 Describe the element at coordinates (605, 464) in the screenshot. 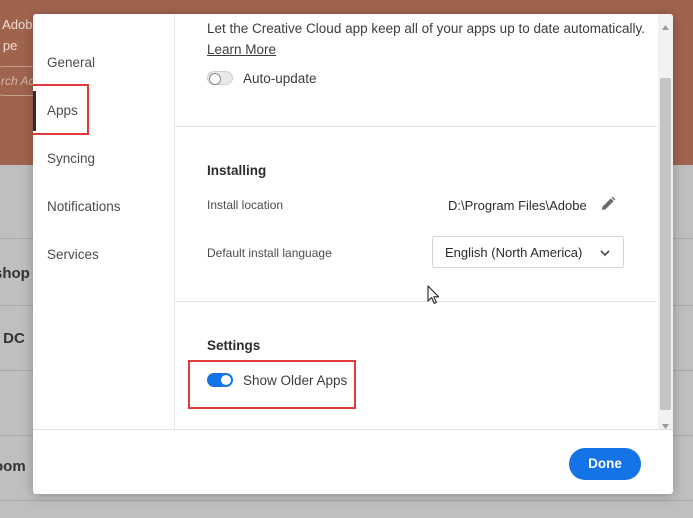

I see `done-button: Done` at that location.